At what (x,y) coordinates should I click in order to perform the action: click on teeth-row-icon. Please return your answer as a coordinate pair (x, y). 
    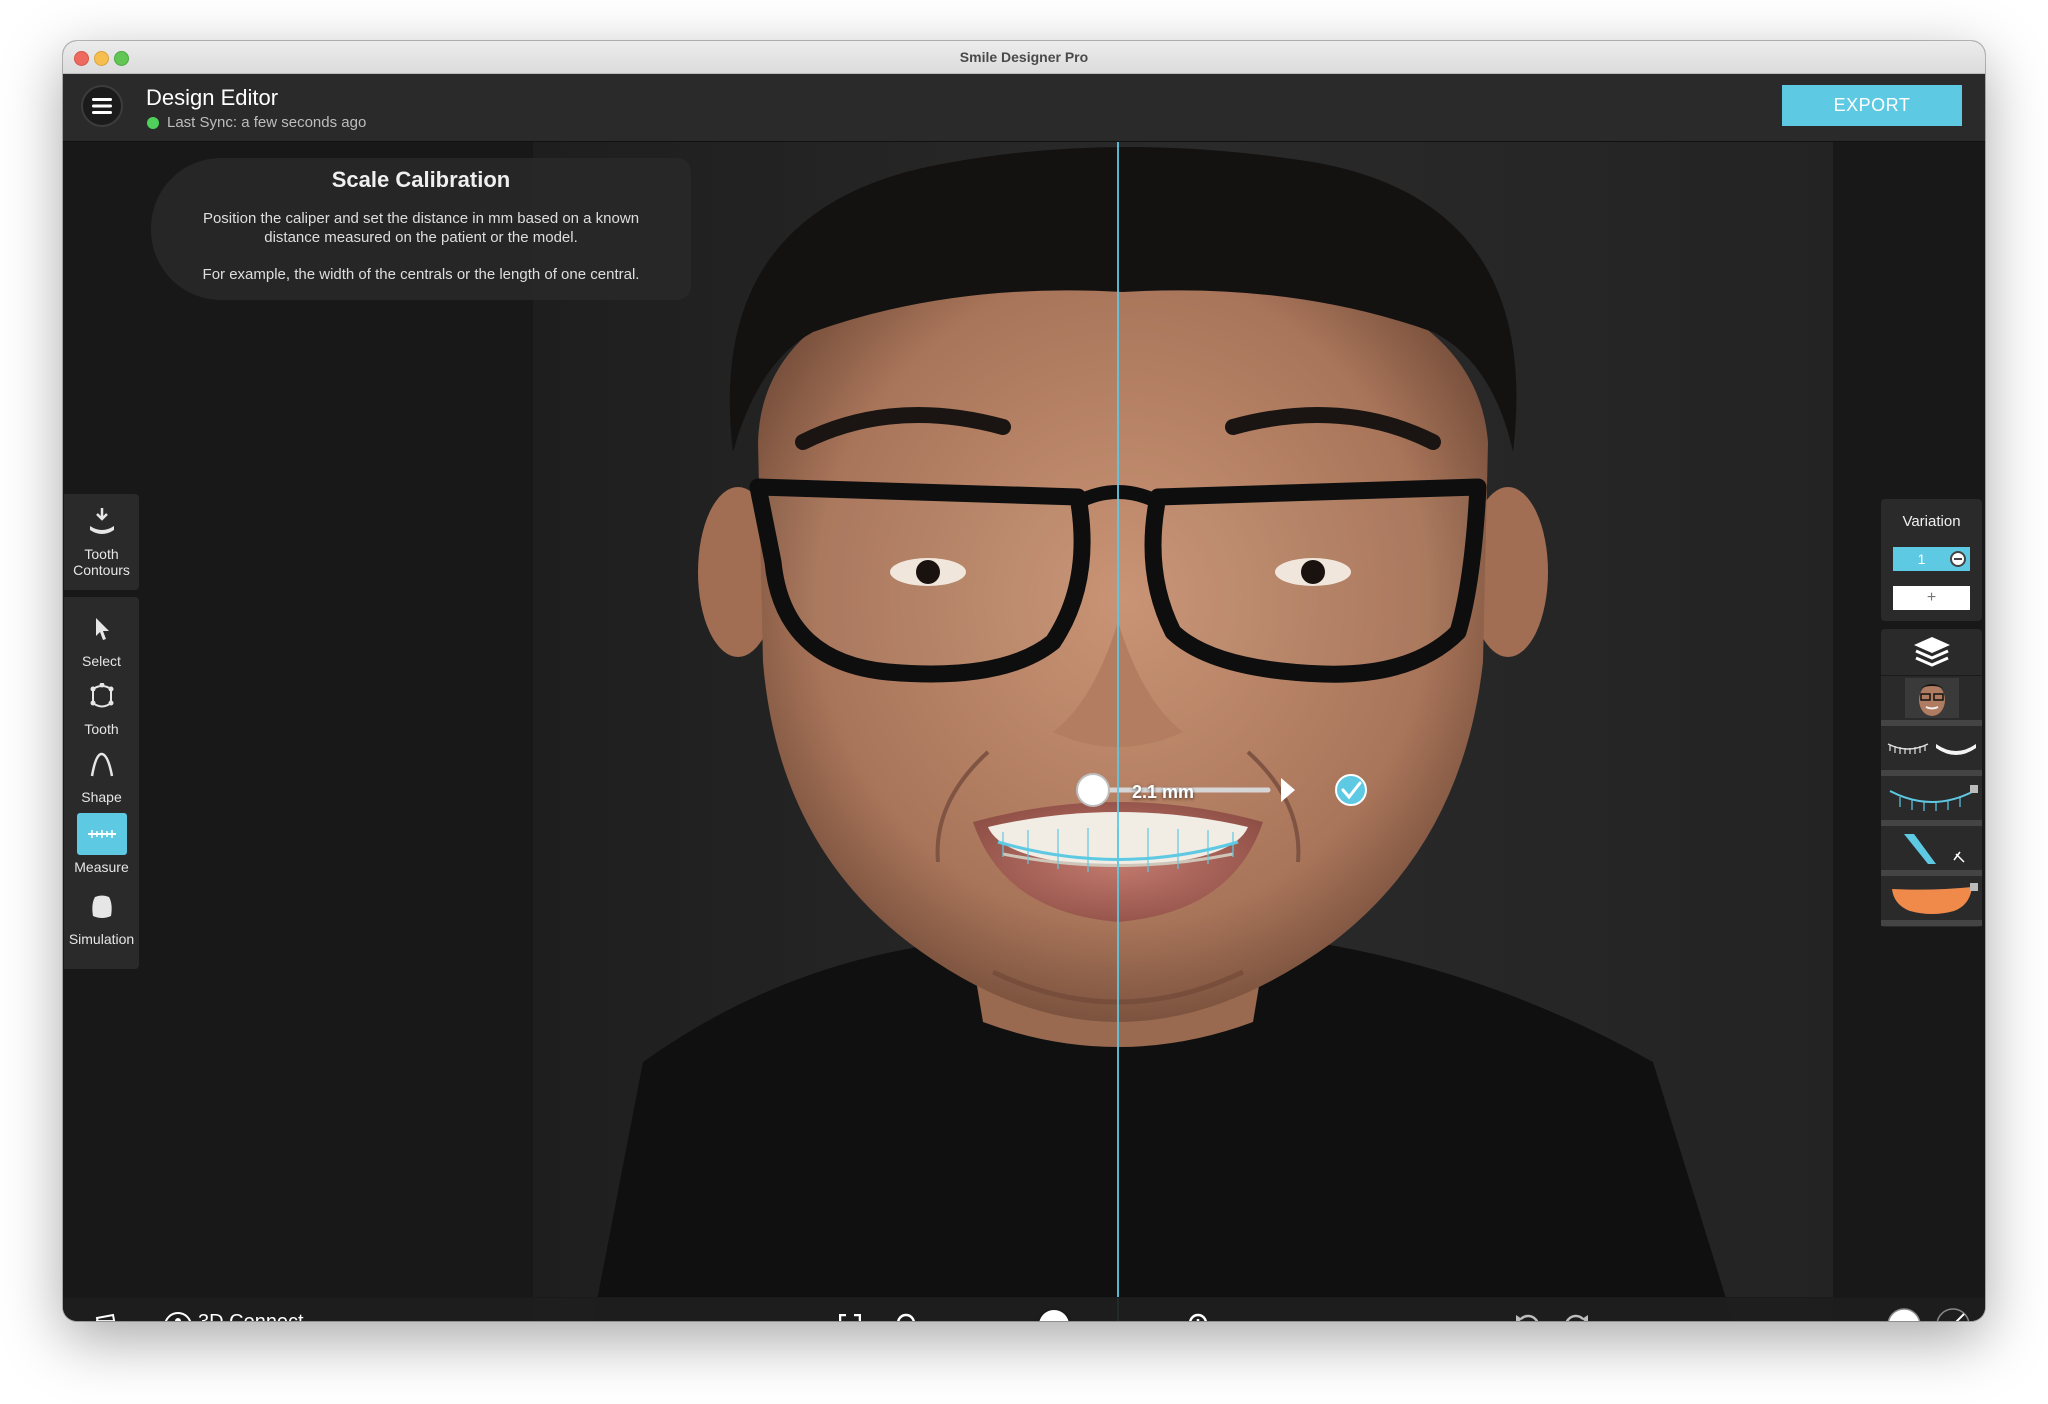
    Looking at the image, I should click on (1931, 749).